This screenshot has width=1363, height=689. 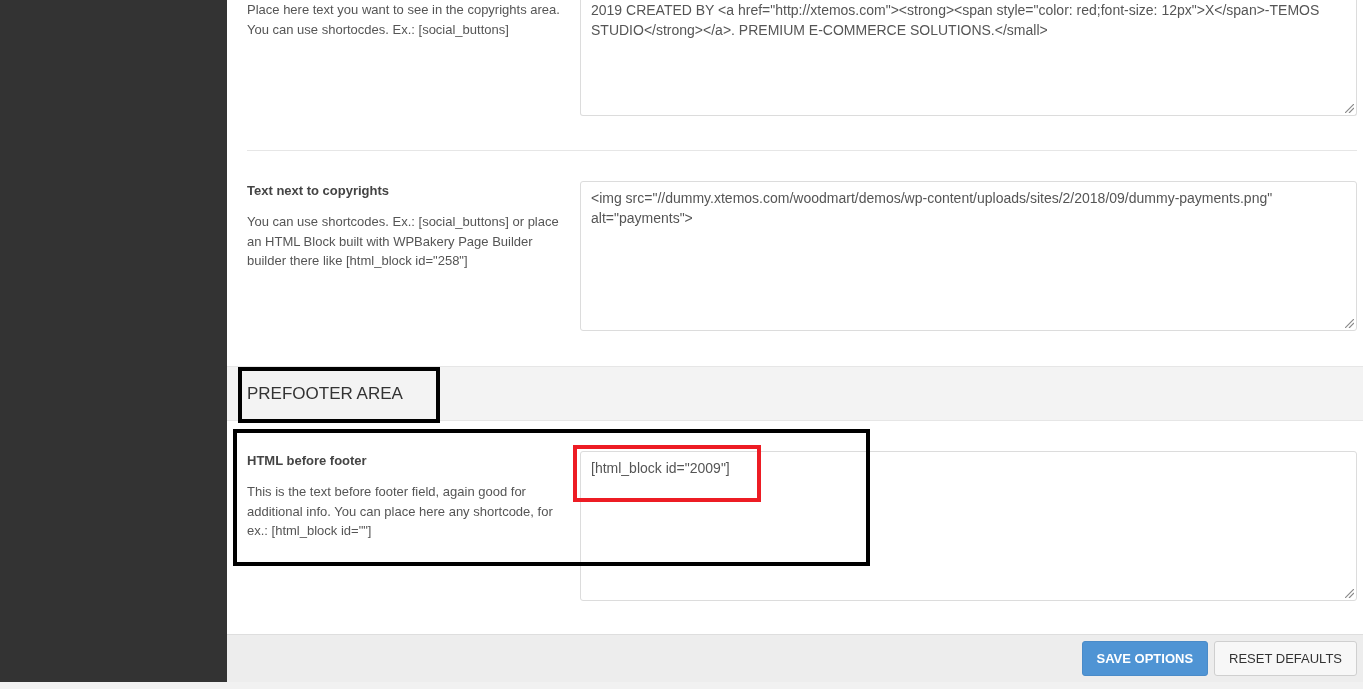 What do you see at coordinates (325, 393) in the screenshot?
I see `section-title: PREFOOTER AREA` at bounding box center [325, 393].